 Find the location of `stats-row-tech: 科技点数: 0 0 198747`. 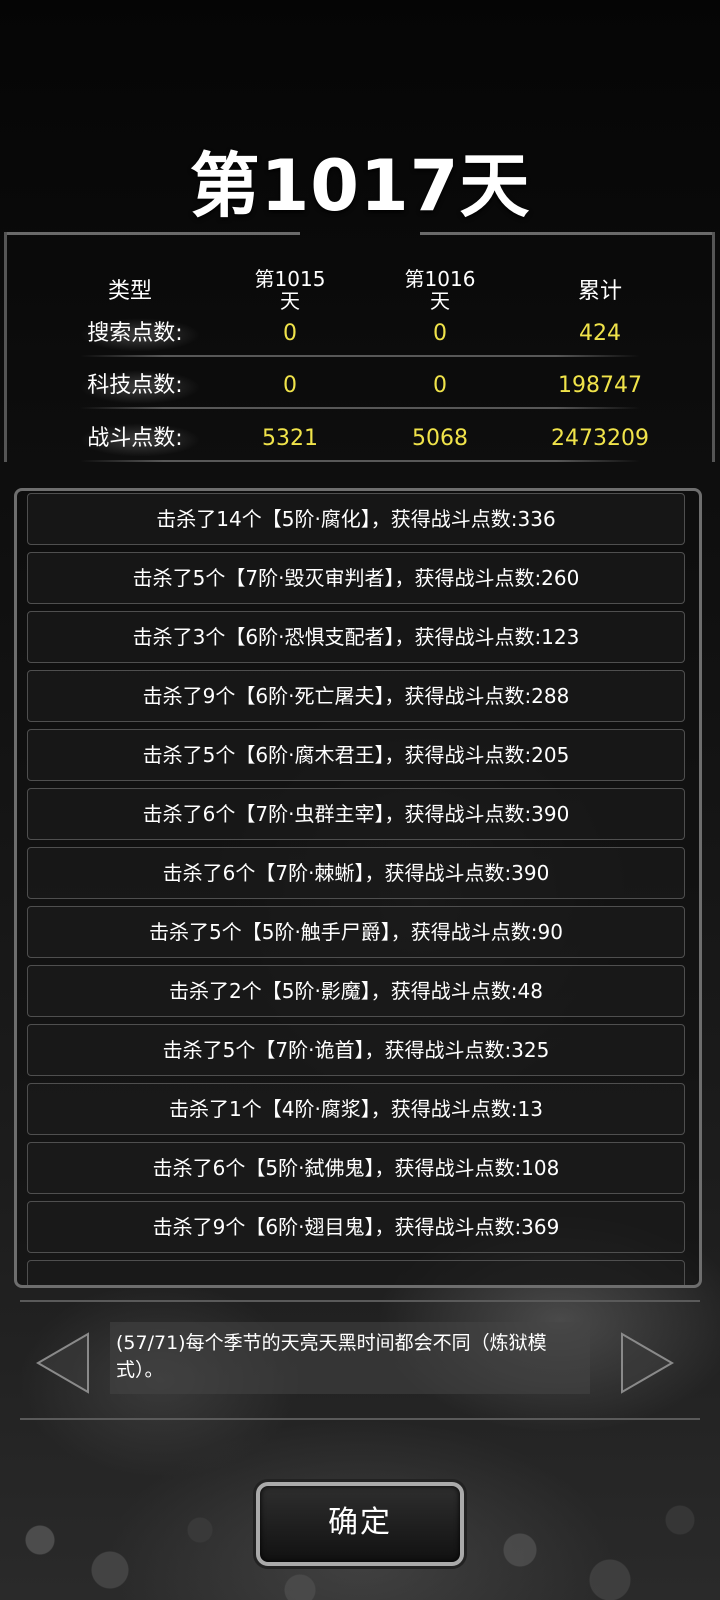

stats-row-tech: 科技点数: 0 0 198747 is located at coordinates (360, 396).